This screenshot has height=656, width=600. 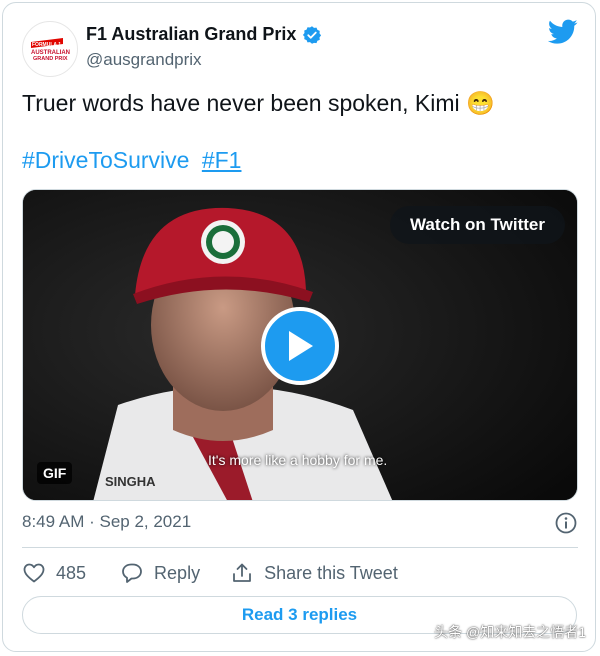 I want to click on heart-icon, so click(x=34, y=573).